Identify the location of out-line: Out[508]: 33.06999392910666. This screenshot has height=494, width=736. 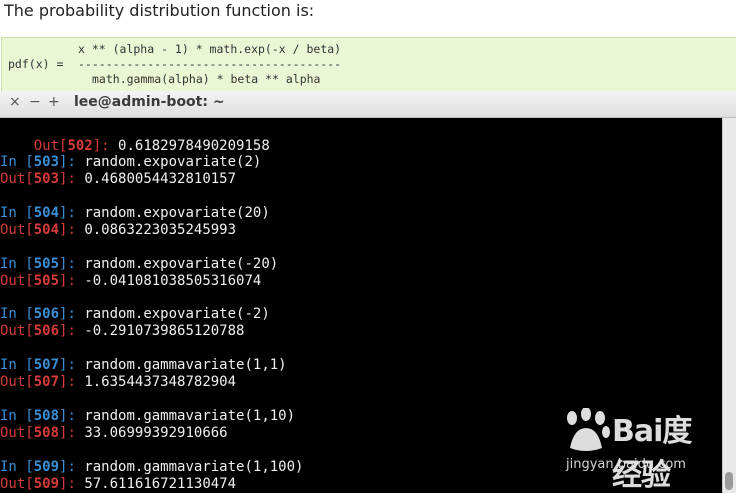
(114, 433).